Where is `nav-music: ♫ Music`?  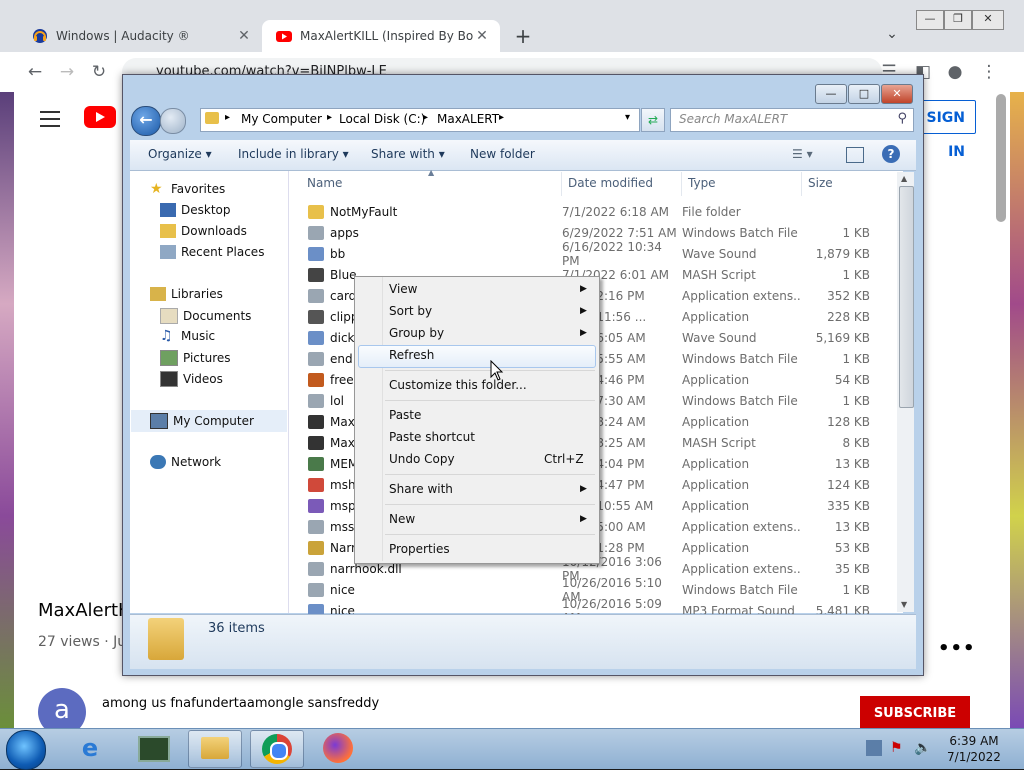 nav-music: ♫ Music is located at coordinates (187, 336).